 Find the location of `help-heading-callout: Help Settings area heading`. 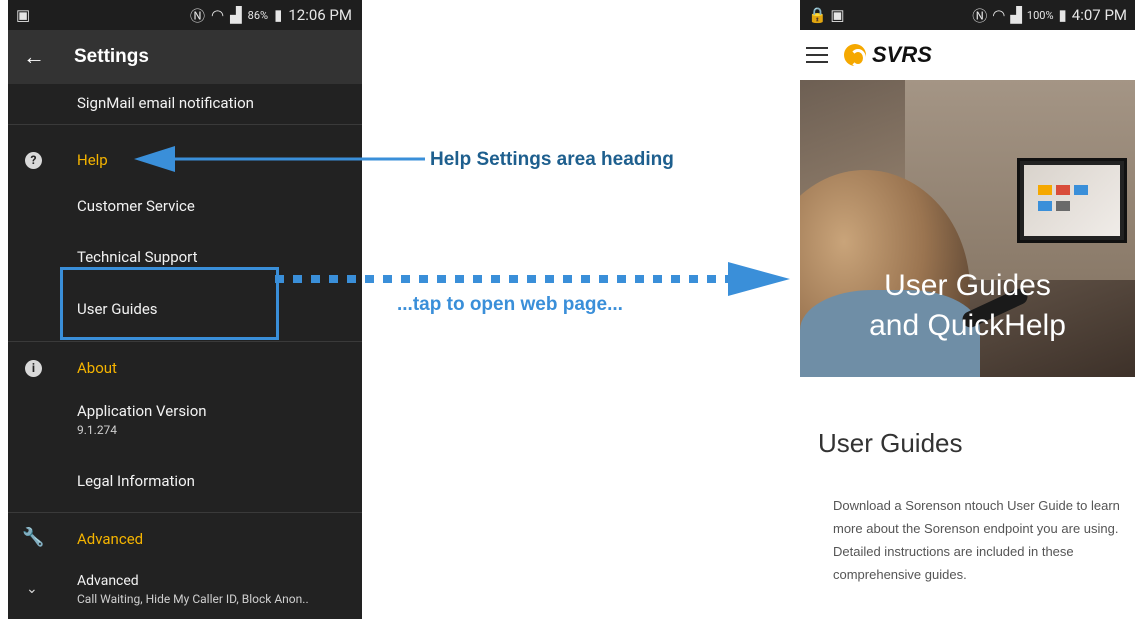

help-heading-callout: Help Settings area heading is located at coordinates (552, 159).